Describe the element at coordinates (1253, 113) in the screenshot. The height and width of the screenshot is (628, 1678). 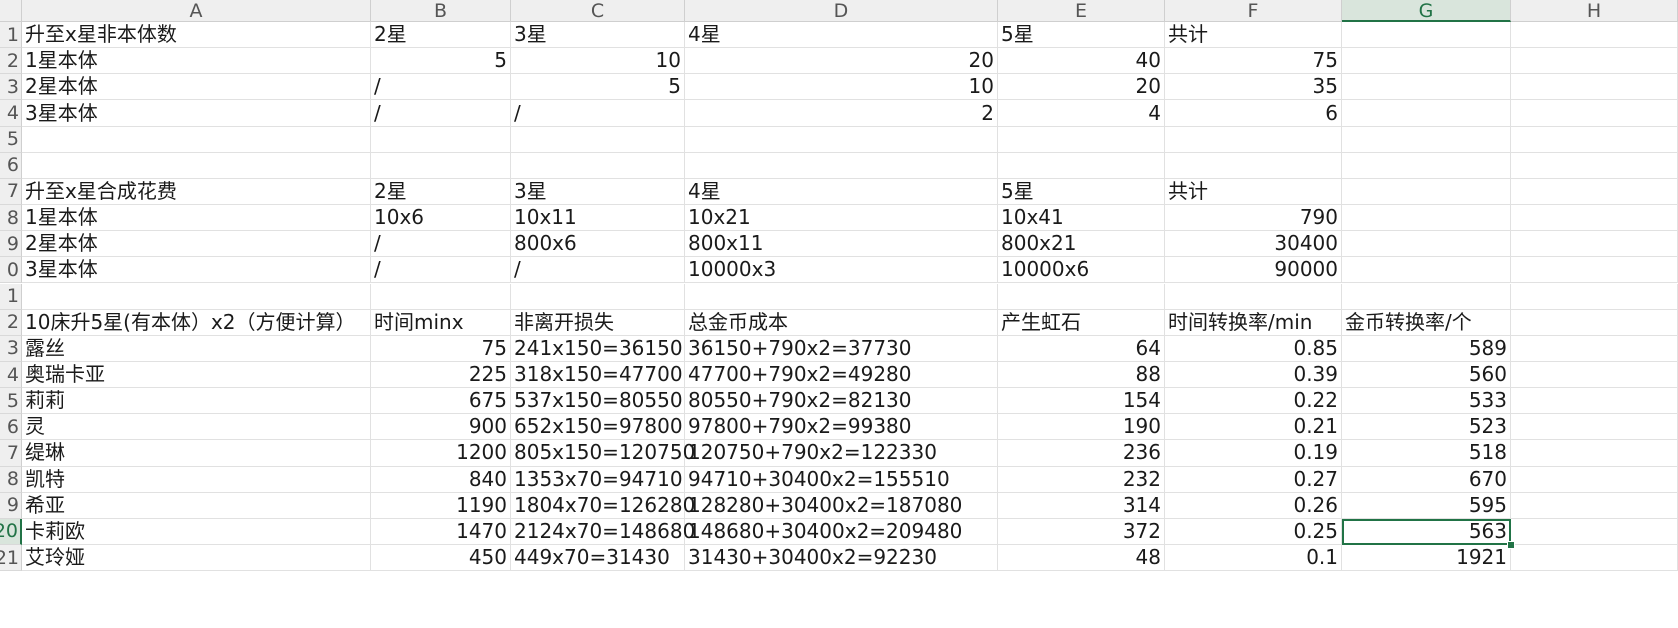
I see `cell: 6` at that location.